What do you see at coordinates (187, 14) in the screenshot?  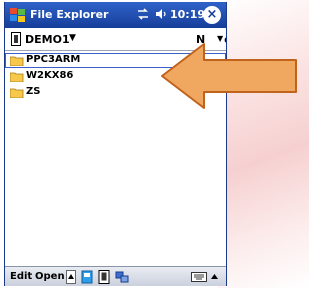 I see `clock: 10:19` at bounding box center [187, 14].